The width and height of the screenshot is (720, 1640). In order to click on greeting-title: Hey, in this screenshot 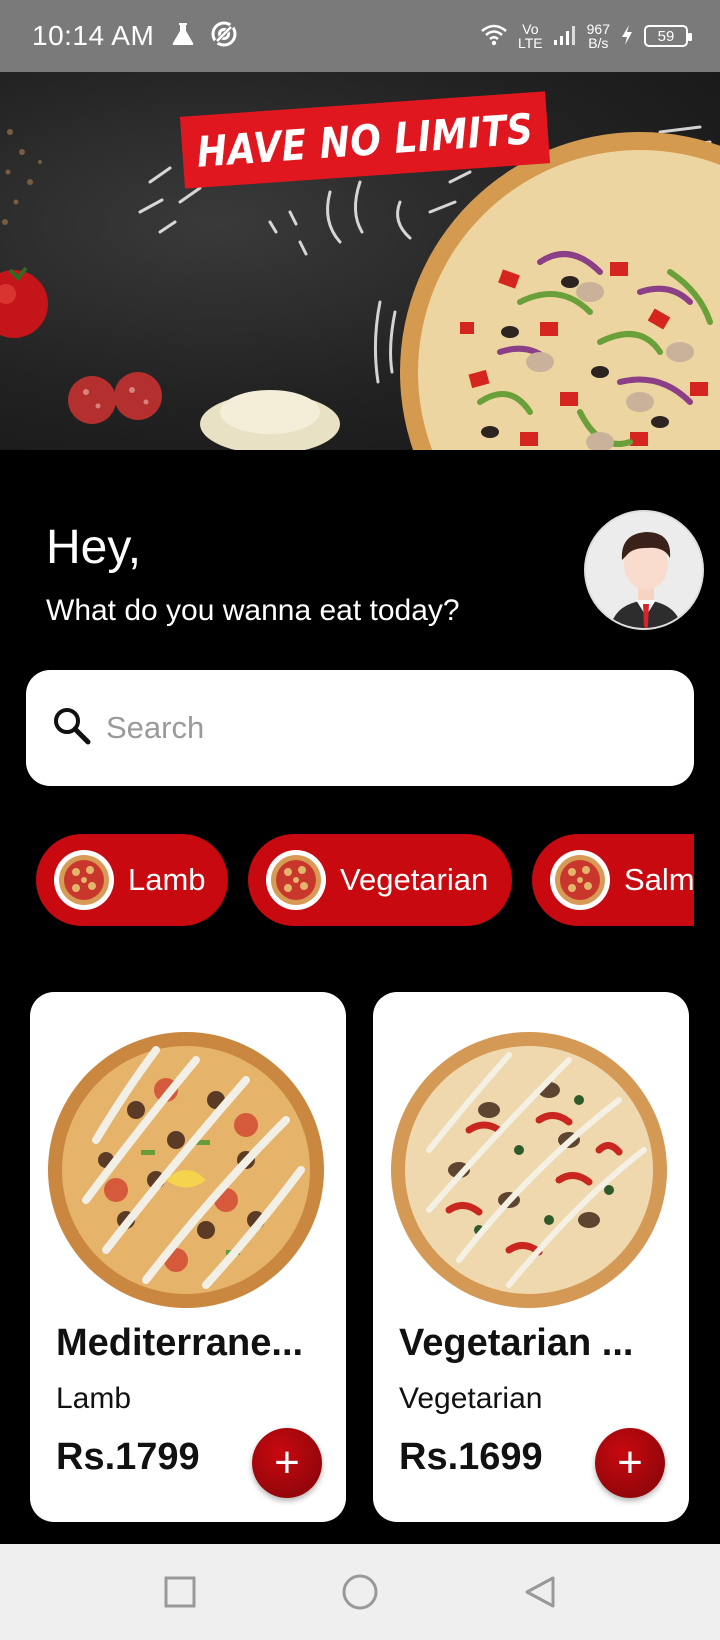, I will do `click(94, 547)`.